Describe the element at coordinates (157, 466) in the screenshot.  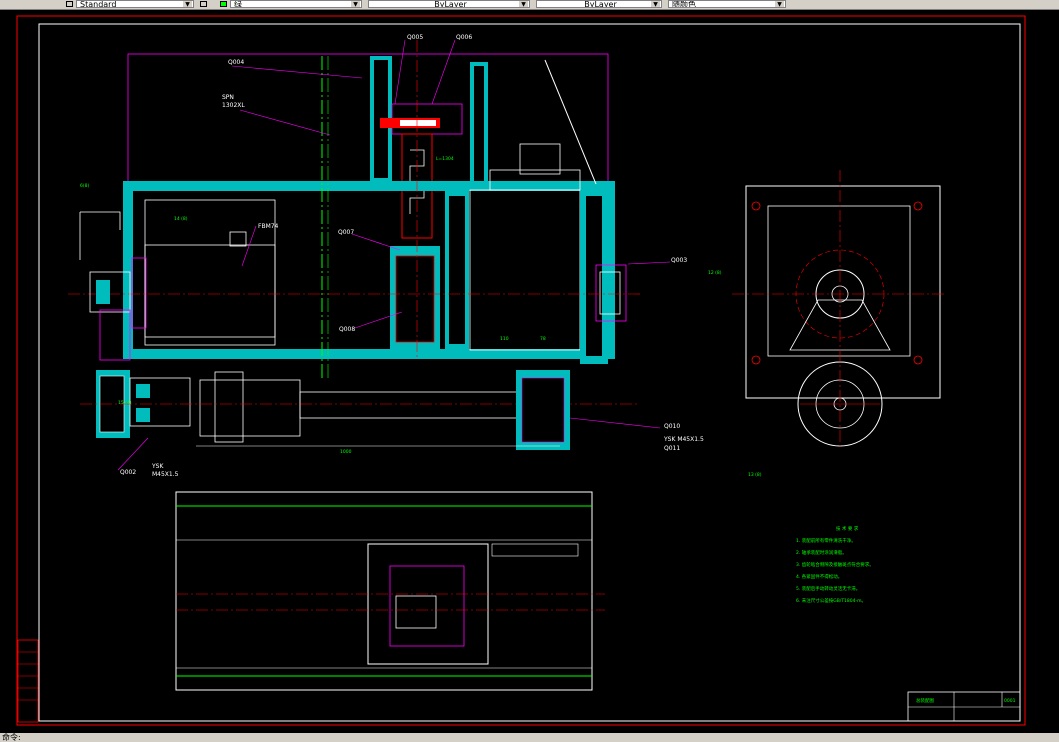
I see `label-ysk-left: YSK` at that location.